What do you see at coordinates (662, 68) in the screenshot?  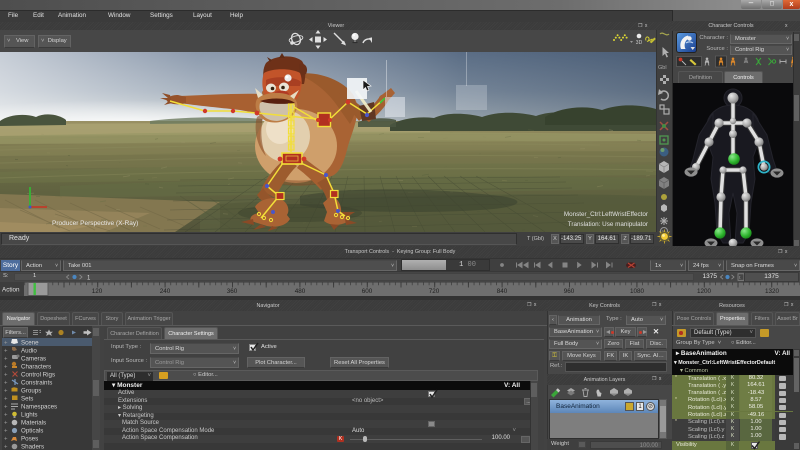 I see `svg-text: Gbl` at bounding box center [662, 68].